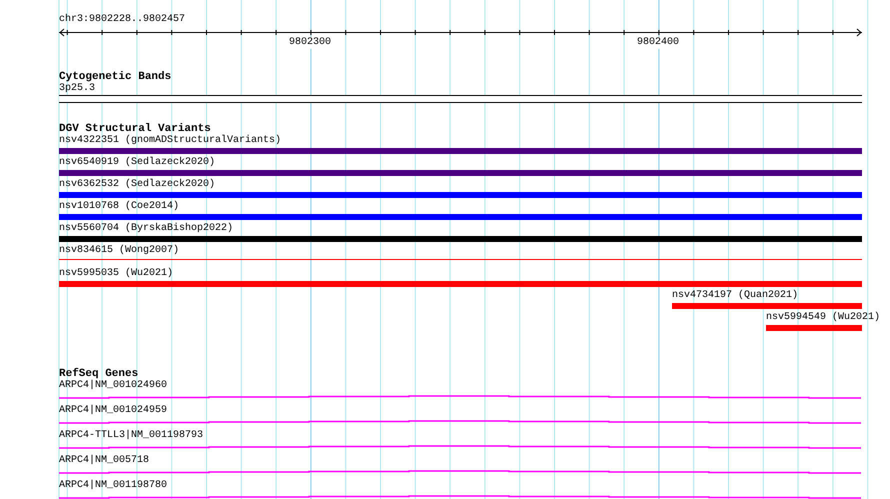 This screenshot has height=499, width=890. What do you see at coordinates (113, 386) in the screenshot?
I see `gene-label: ARPC4|NM_001024960` at bounding box center [113, 386].